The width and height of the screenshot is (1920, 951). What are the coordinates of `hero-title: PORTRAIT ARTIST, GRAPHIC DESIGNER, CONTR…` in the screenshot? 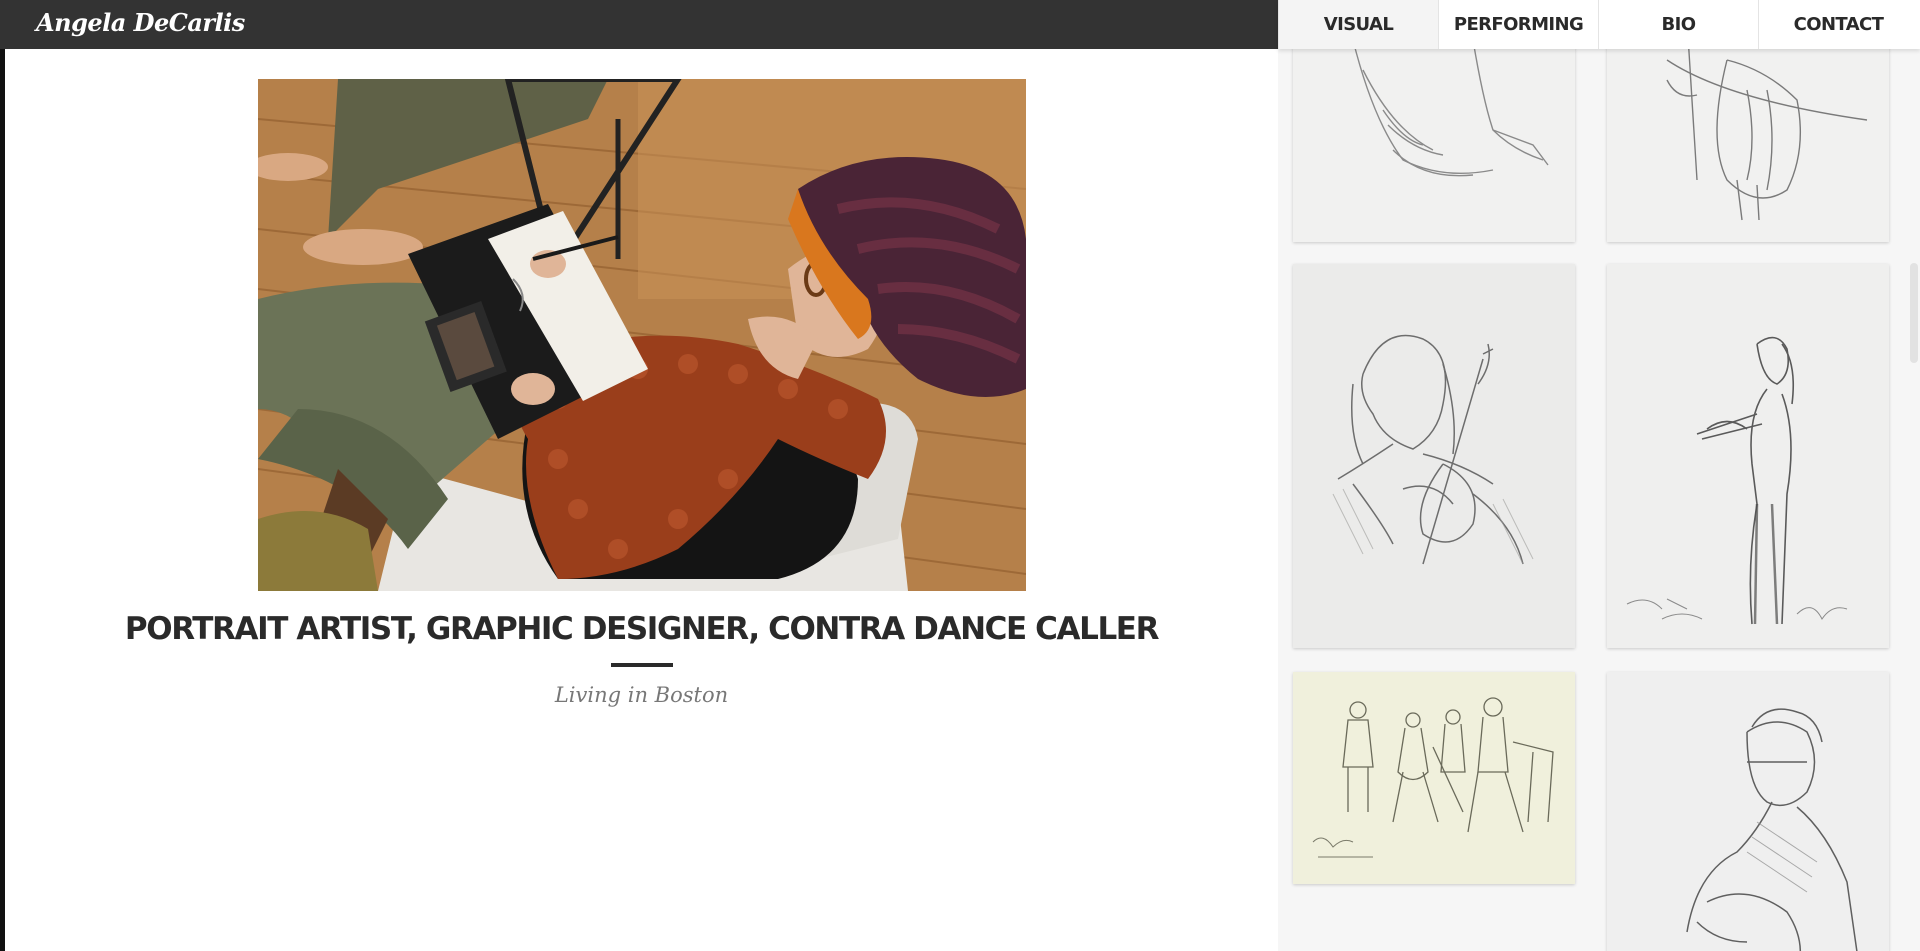 It's located at (642, 629).